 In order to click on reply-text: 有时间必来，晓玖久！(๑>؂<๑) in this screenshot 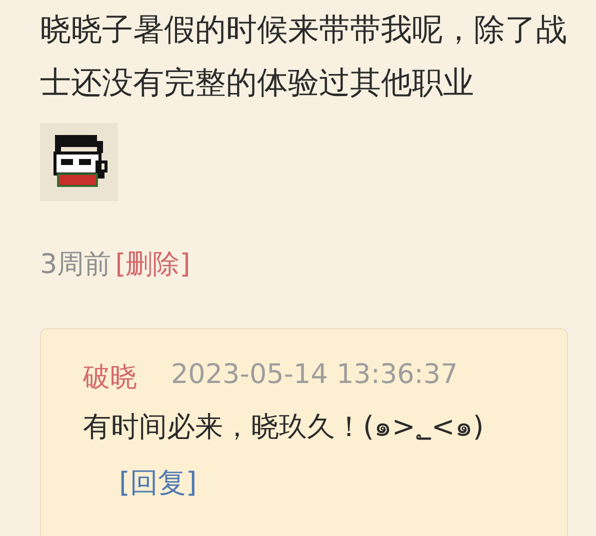, I will do `click(283, 426)`.